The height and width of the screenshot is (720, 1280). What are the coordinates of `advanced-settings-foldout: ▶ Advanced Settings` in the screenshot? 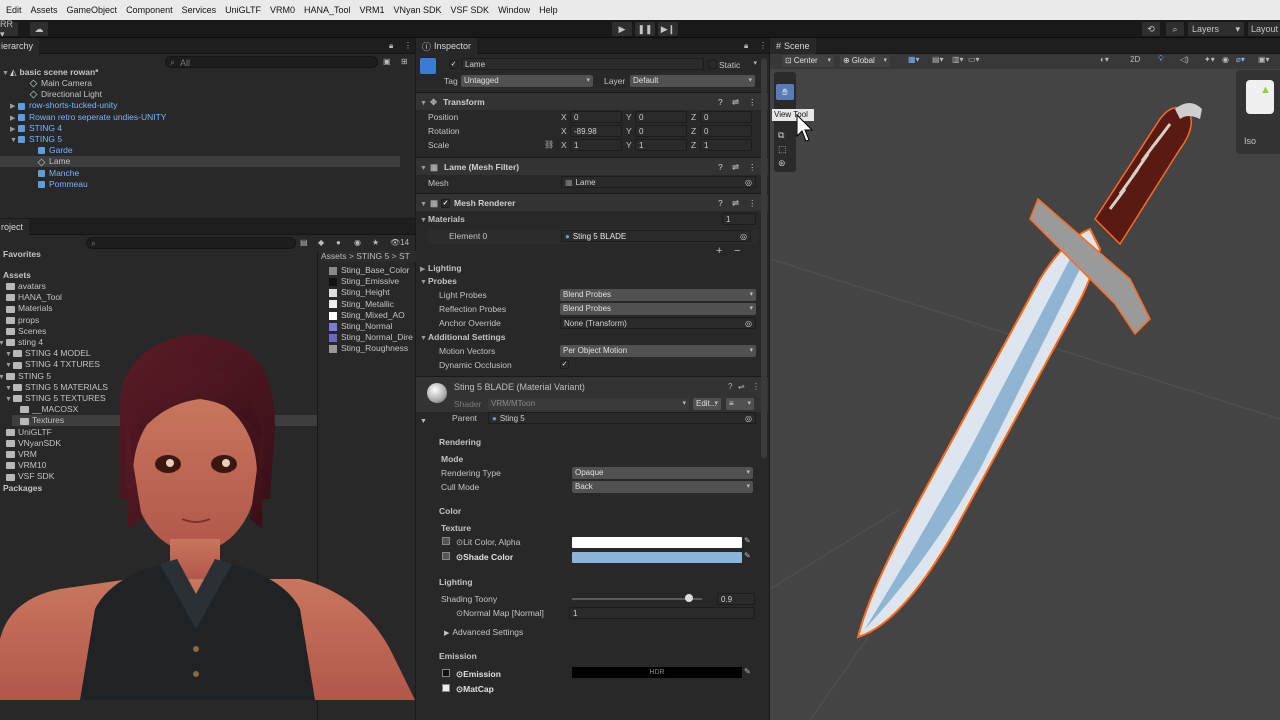 It's located at (483, 632).